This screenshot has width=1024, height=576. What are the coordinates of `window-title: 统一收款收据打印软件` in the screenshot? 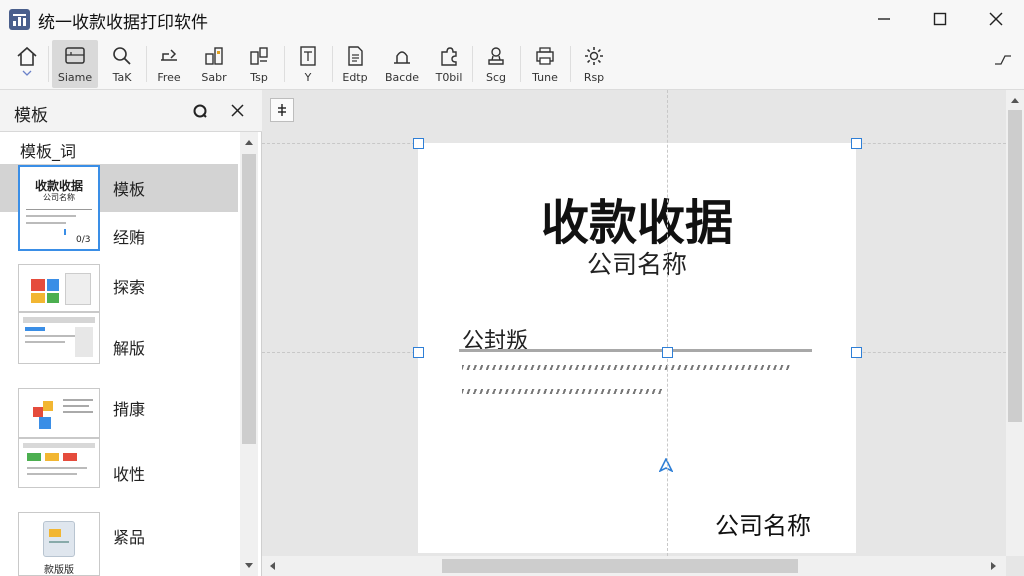 It's located at (123, 23).